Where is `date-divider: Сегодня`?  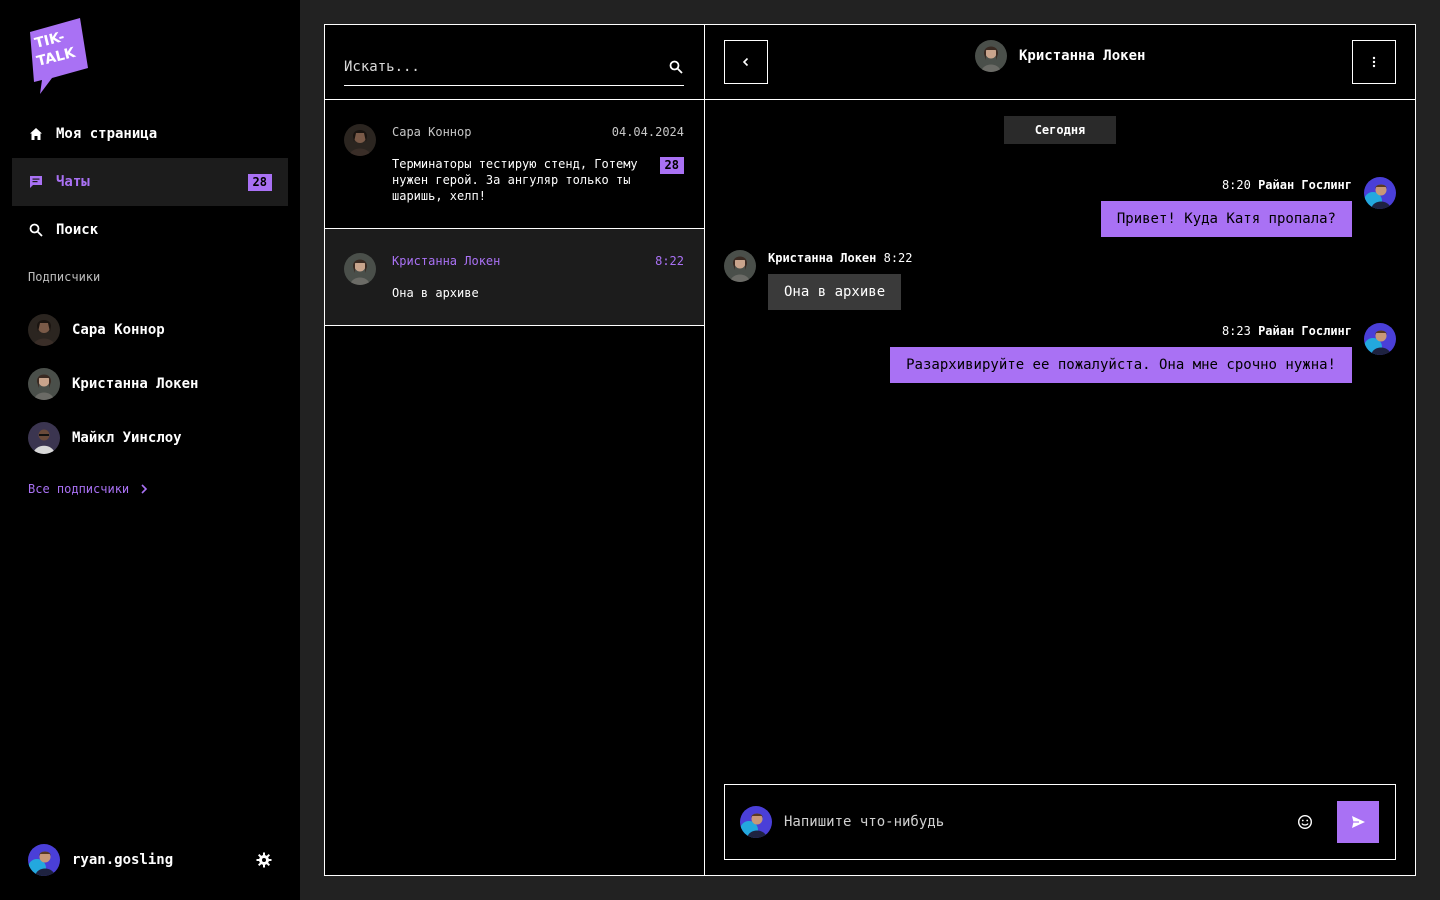 date-divider: Сегодня is located at coordinates (1060, 130).